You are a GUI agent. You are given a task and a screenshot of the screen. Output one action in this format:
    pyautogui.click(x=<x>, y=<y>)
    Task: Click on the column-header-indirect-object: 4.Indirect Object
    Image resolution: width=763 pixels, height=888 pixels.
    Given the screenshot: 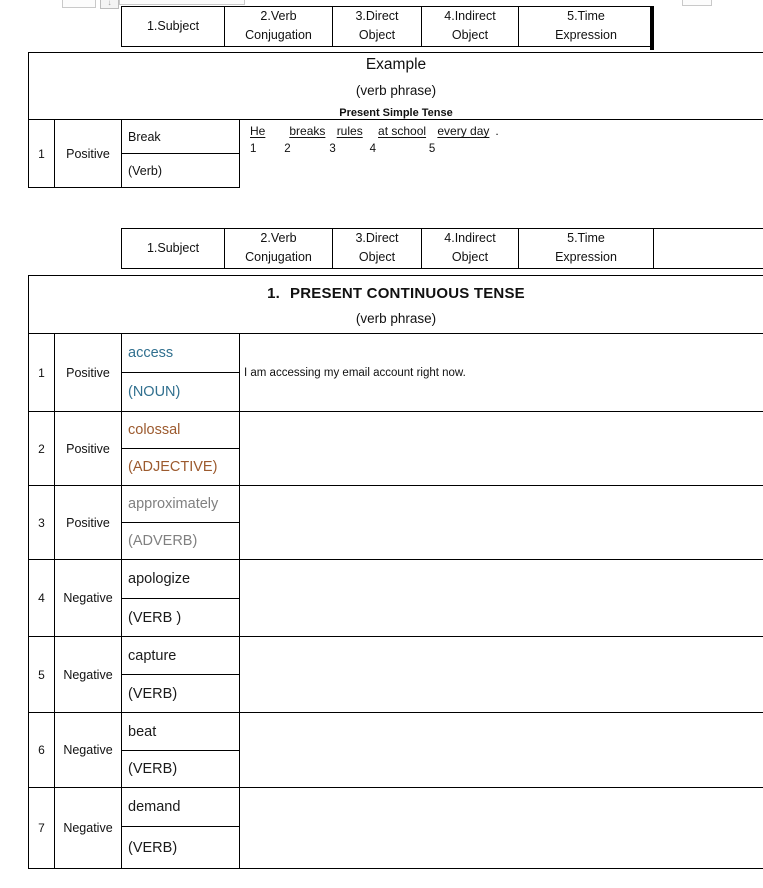 What is the action you would take?
    pyautogui.click(x=470, y=26)
    